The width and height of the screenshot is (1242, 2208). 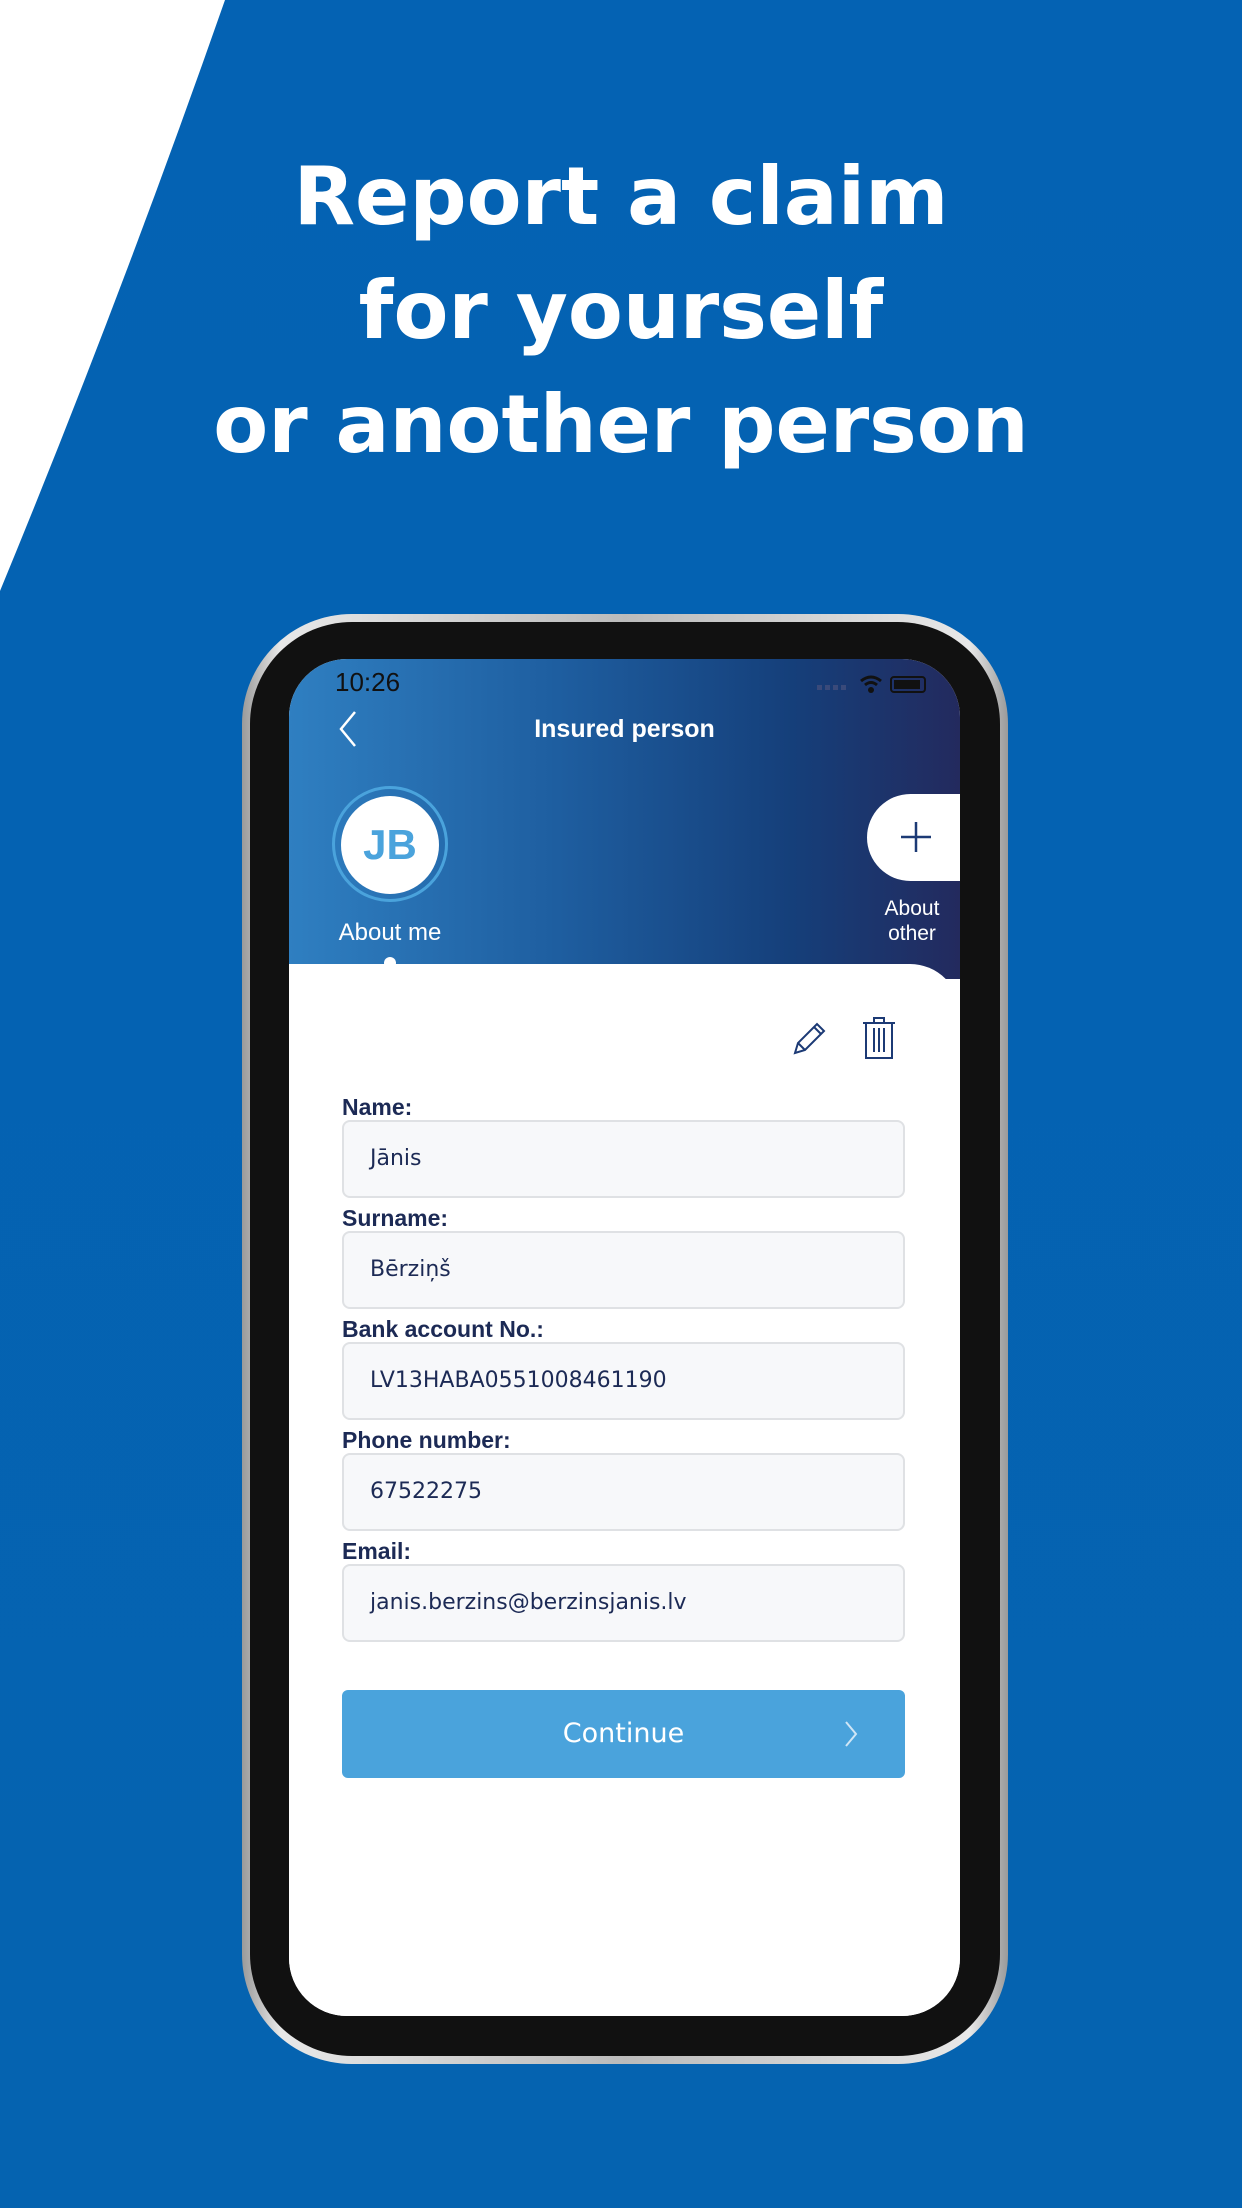 What do you see at coordinates (368, 682) in the screenshot?
I see `status-time: 10:26` at bounding box center [368, 682].